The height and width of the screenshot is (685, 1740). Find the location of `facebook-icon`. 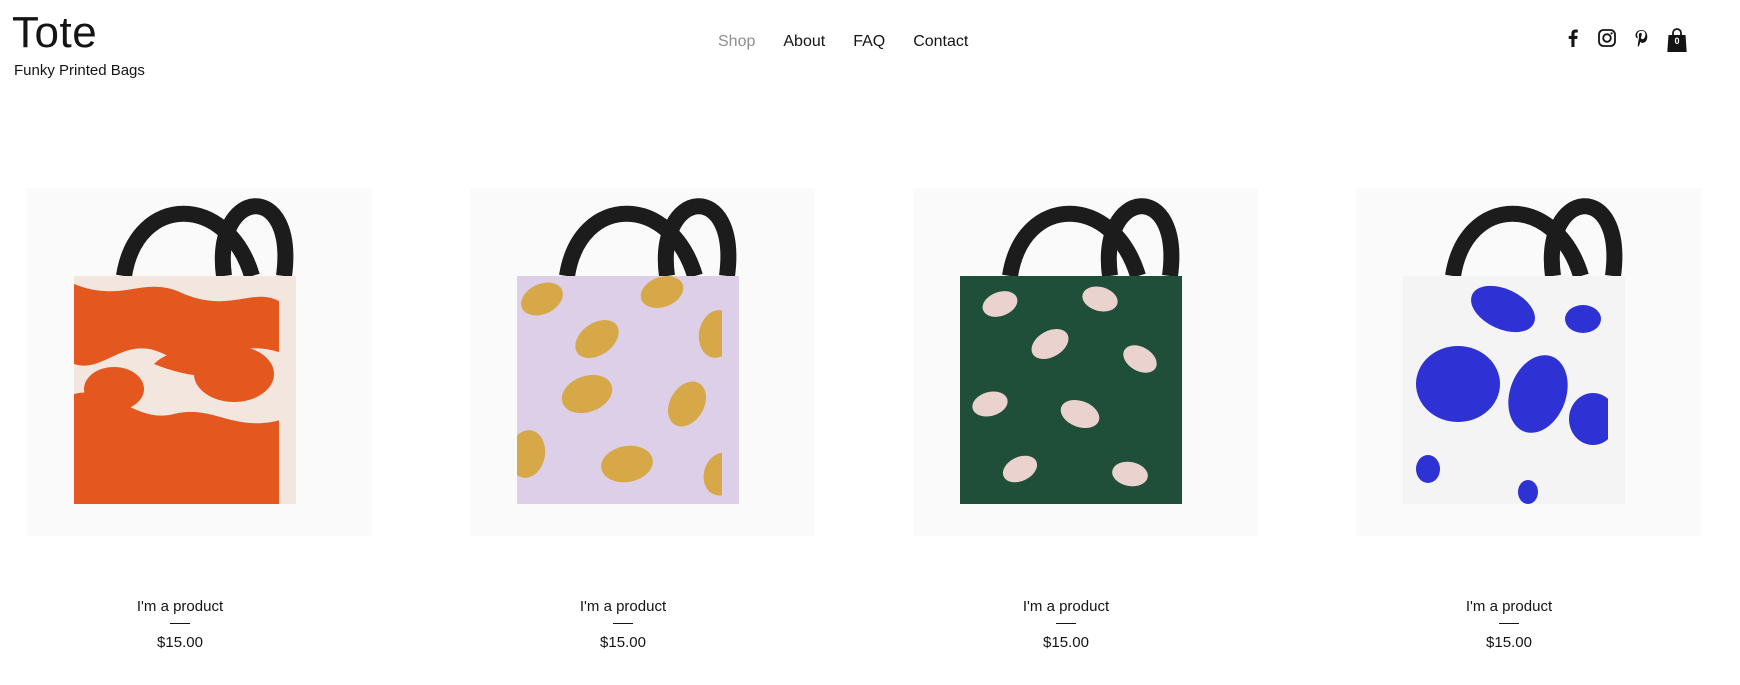

facebook-icon is located at coordinates (1573, 38).